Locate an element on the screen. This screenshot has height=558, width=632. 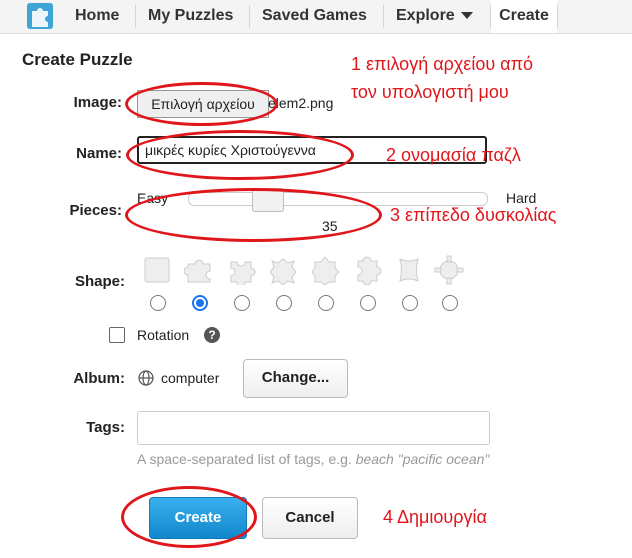
highlight-oval-create is located at coordinates (189, 517).